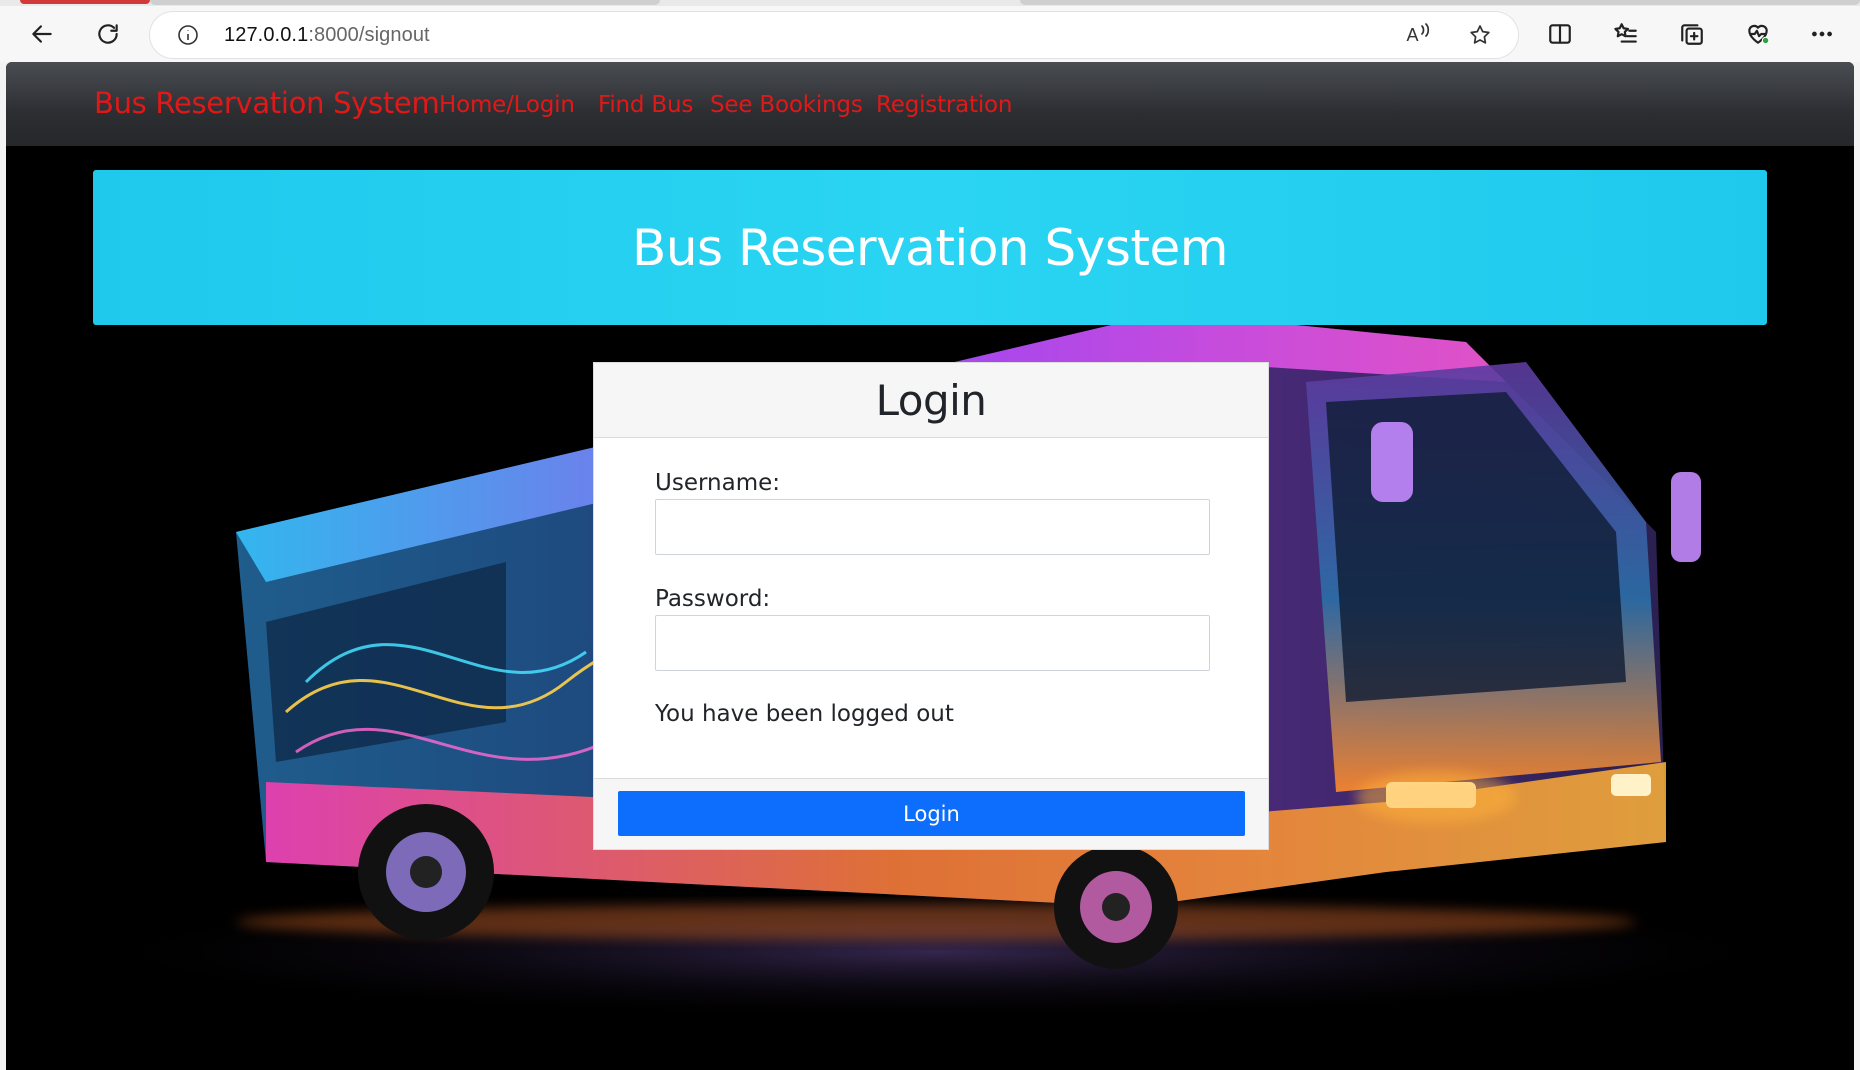 Image resolution: width=1860 pixels, height=1070 pixels. Describe the element at coordinates (786, 105) in the screenshot. I see `nav-link-see-bookings: See Bookings` at that location.